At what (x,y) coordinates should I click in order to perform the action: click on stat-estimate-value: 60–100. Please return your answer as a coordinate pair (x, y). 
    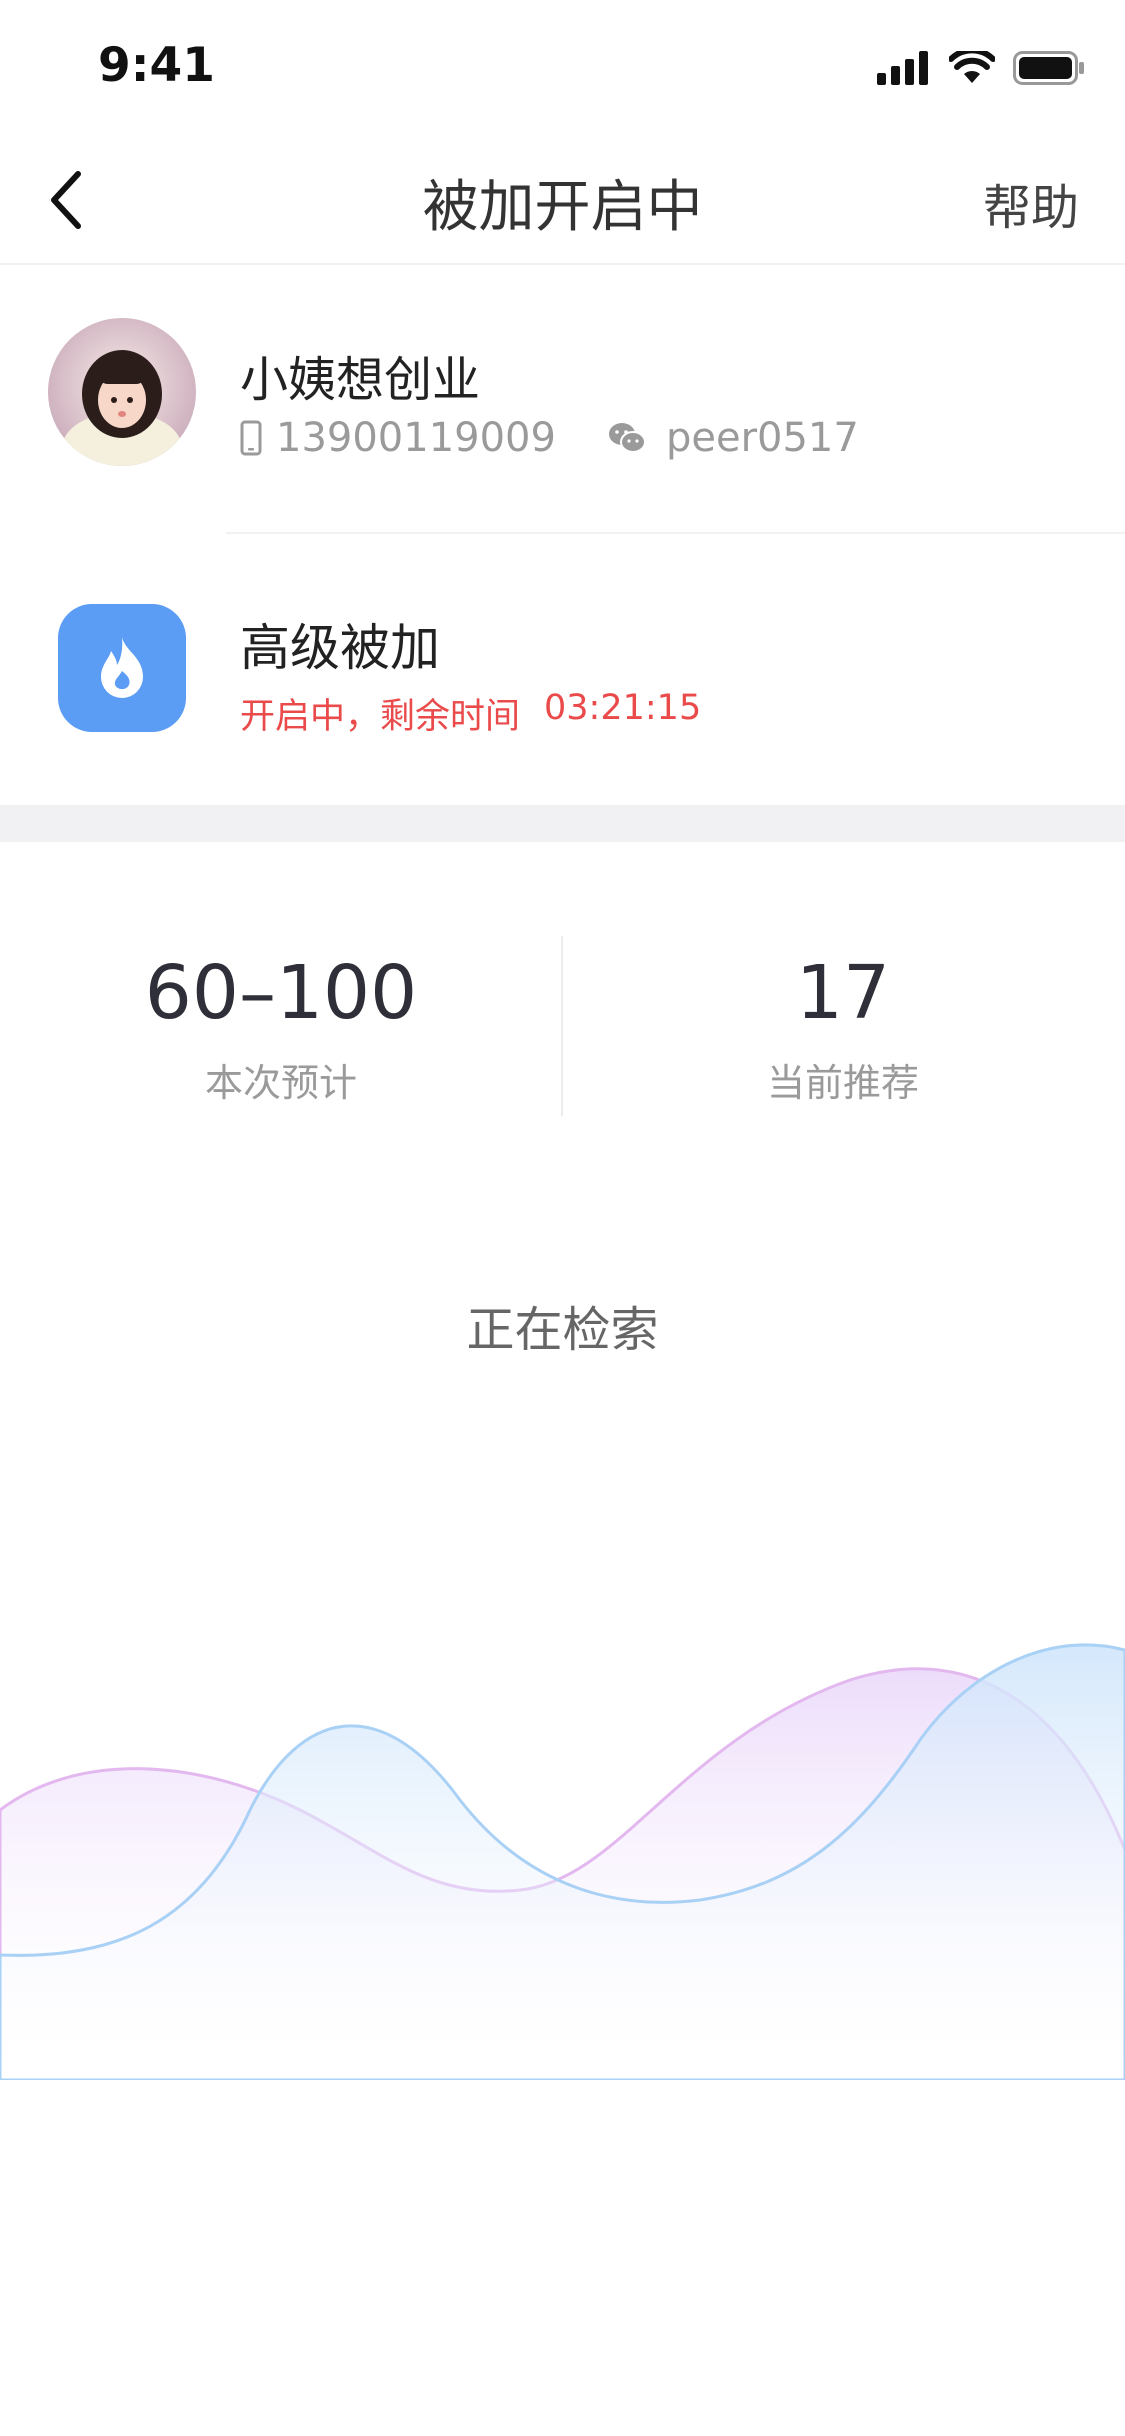
    Looking at the image, I should click on (281, 993).